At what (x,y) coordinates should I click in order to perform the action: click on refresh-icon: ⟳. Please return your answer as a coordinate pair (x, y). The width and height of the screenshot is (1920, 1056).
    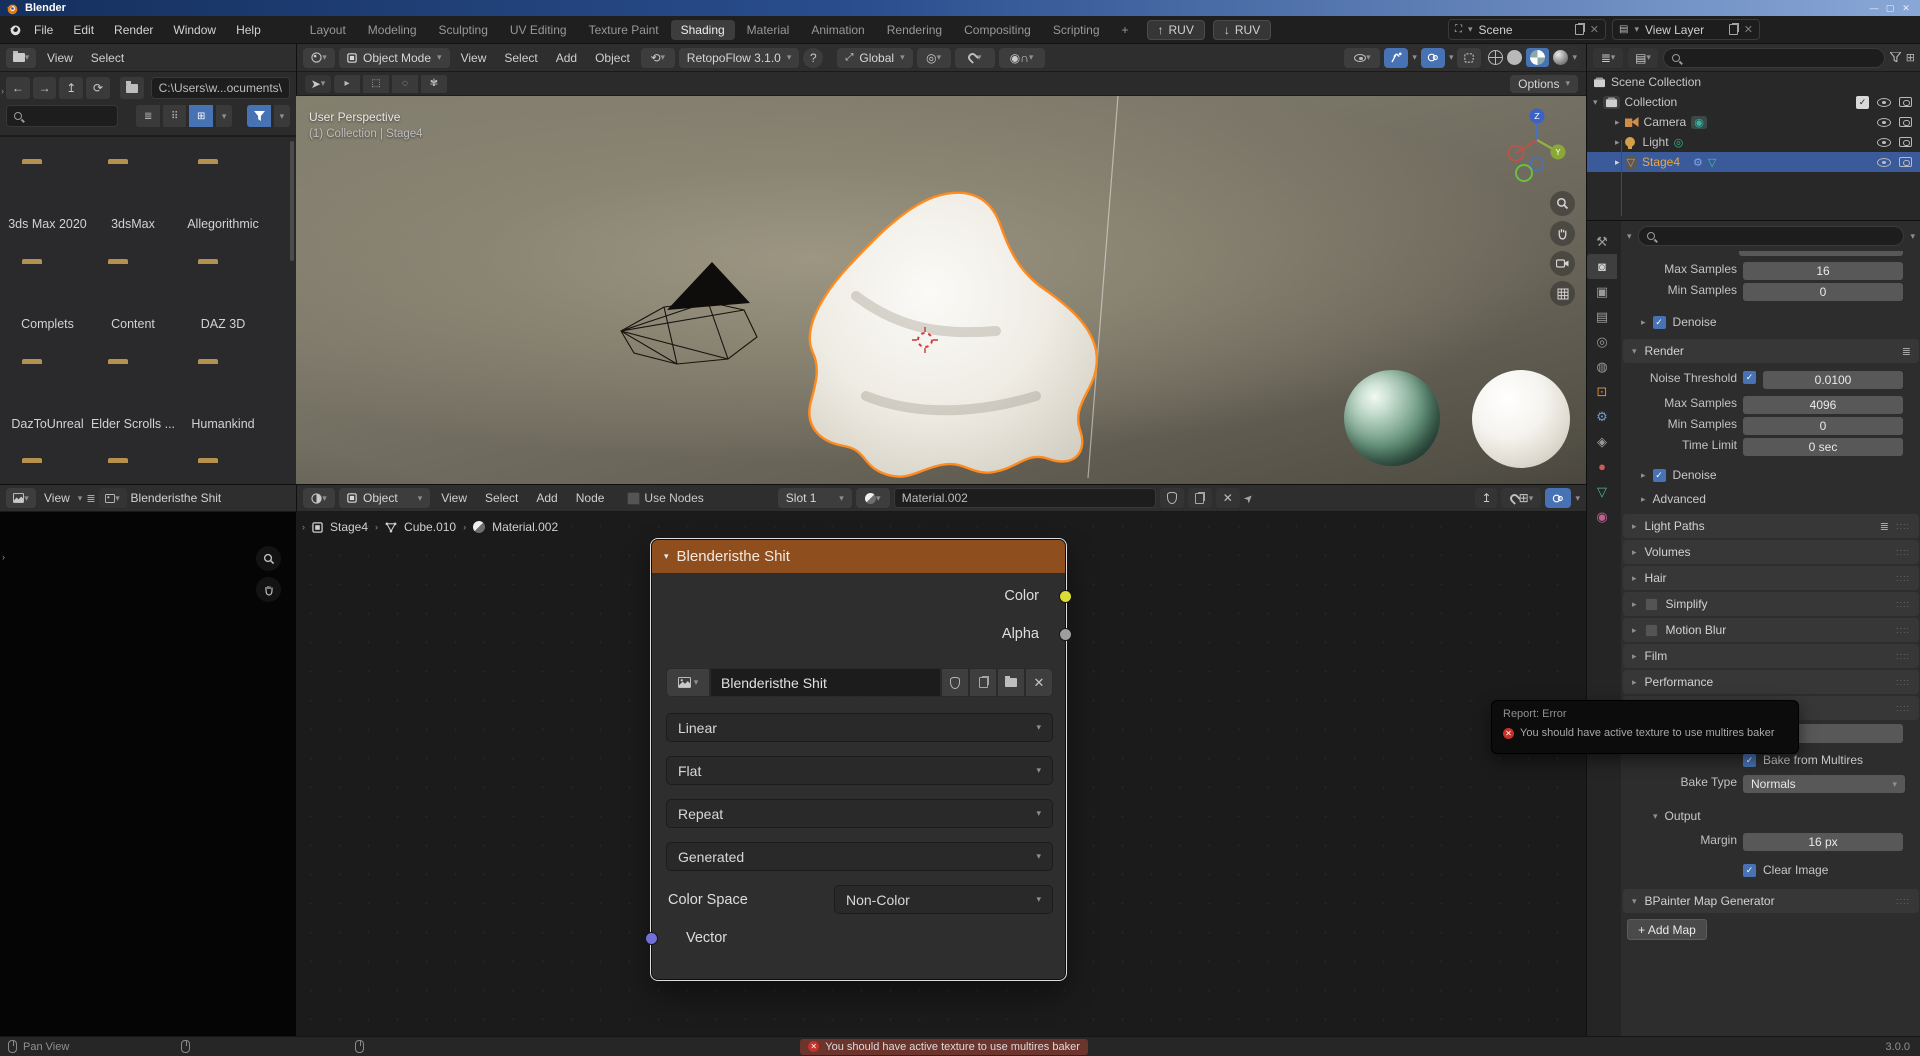
    Looking at the image, I should click on (98, 88).